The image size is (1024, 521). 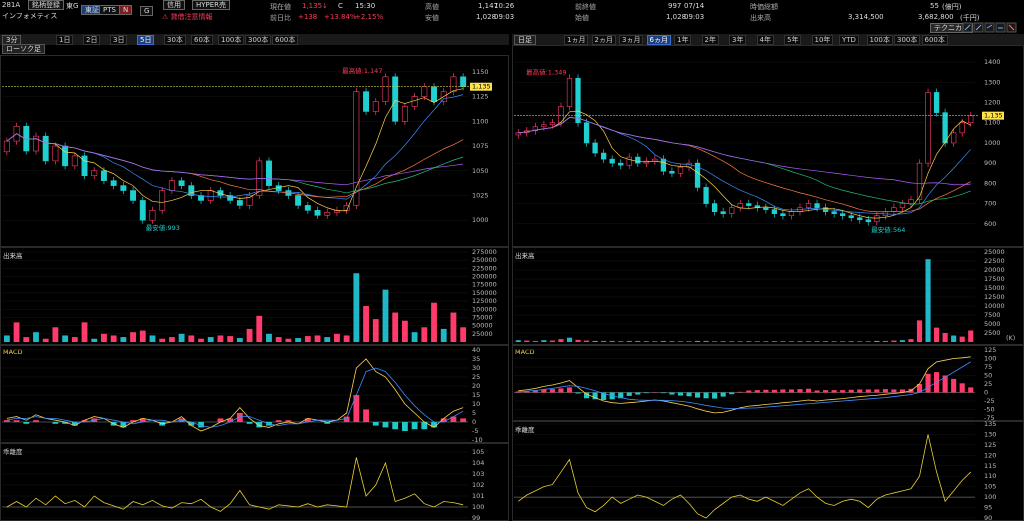 What do you see at coordinates (477, 440) in the screenshot?
I see `intraday-macd-ytick-0: -10` at bounding box center [477, 440].